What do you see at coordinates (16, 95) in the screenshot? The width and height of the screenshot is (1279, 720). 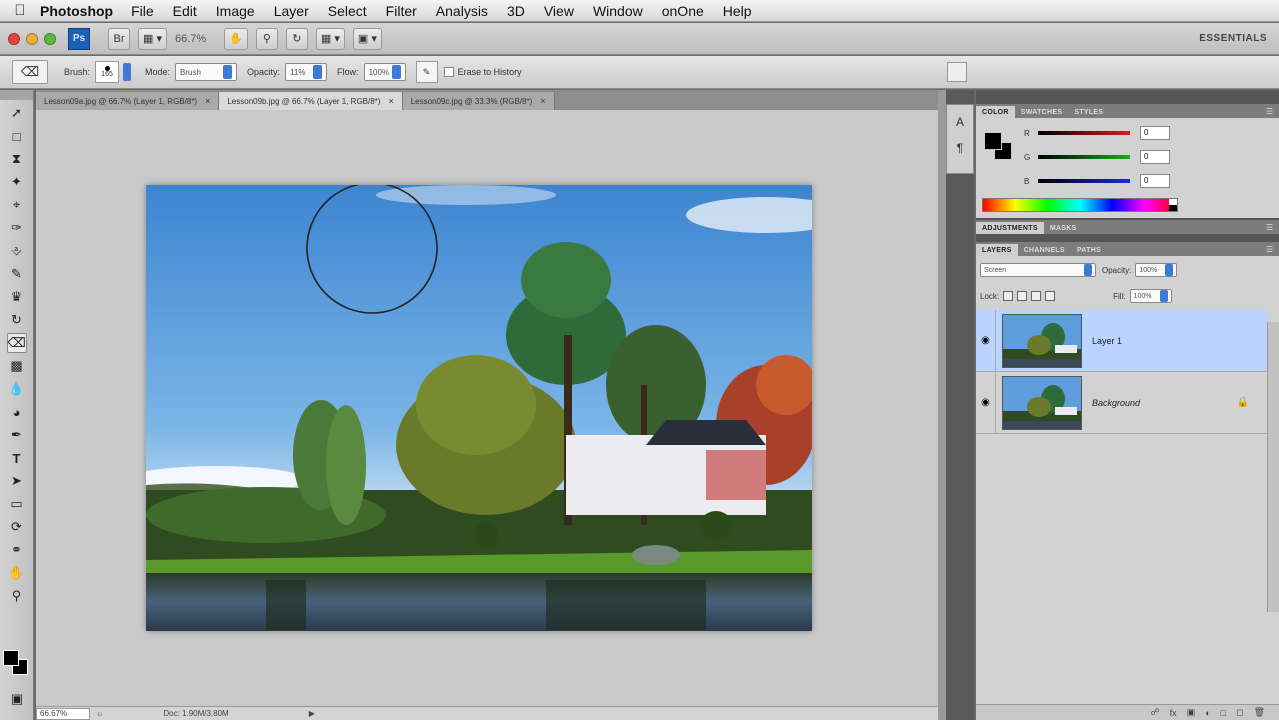 I see `tools-panel-grip` at bounding box center [16, 95].